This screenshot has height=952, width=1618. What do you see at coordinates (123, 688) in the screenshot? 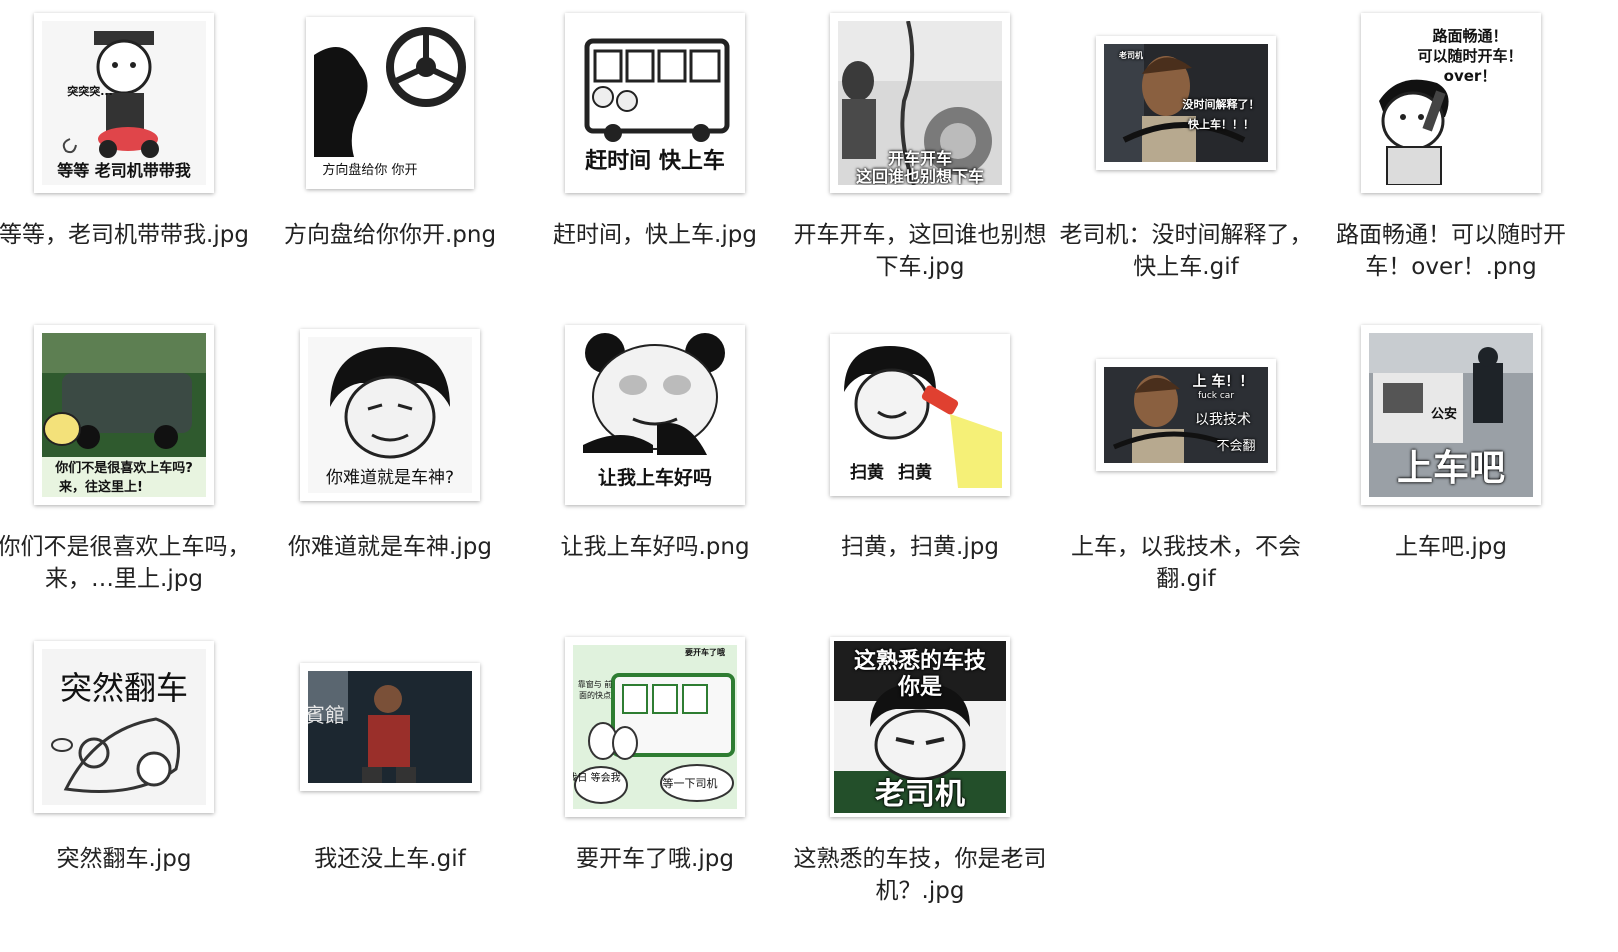
I see `meme-caption: 突然翻车` at bounding box center [123, 688].